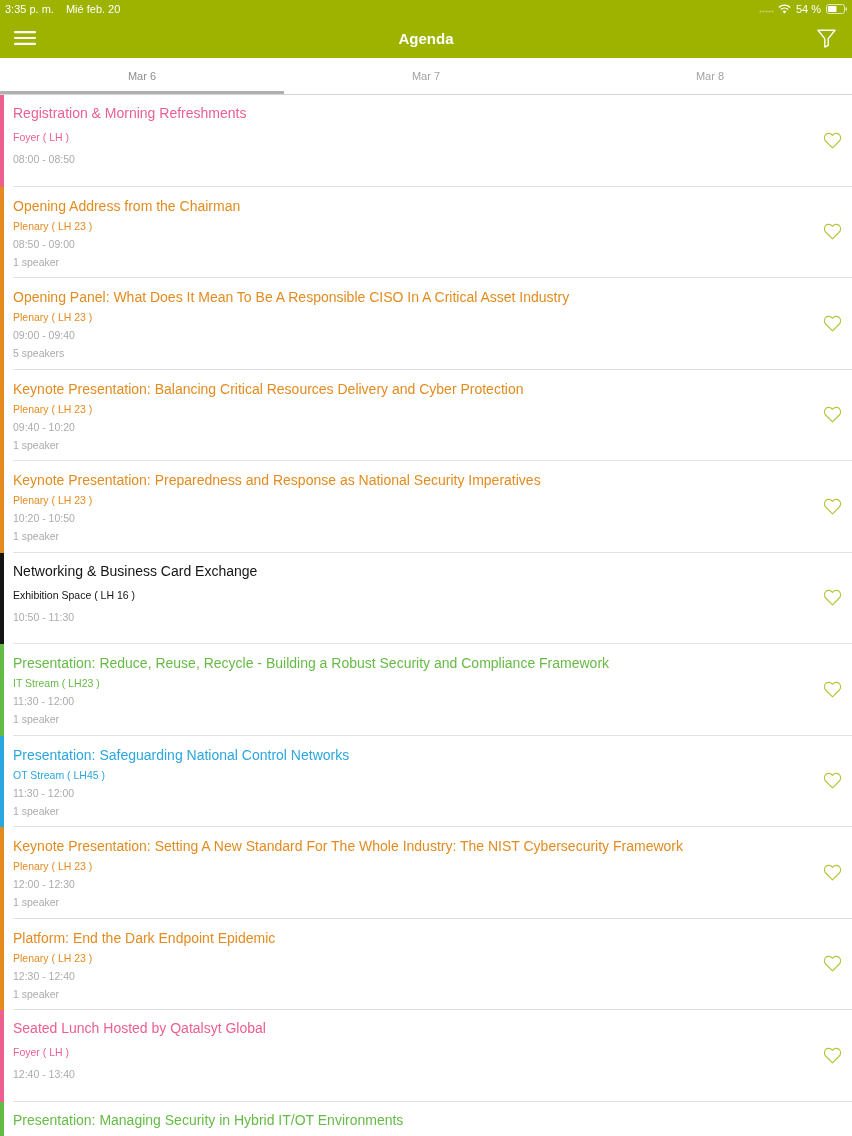 This screenshot has width=852, height=1136. Describe the element at coordinates (130, 113) in the screenshot. I see `session-title: Registration & Morning Refreshments` at that location.